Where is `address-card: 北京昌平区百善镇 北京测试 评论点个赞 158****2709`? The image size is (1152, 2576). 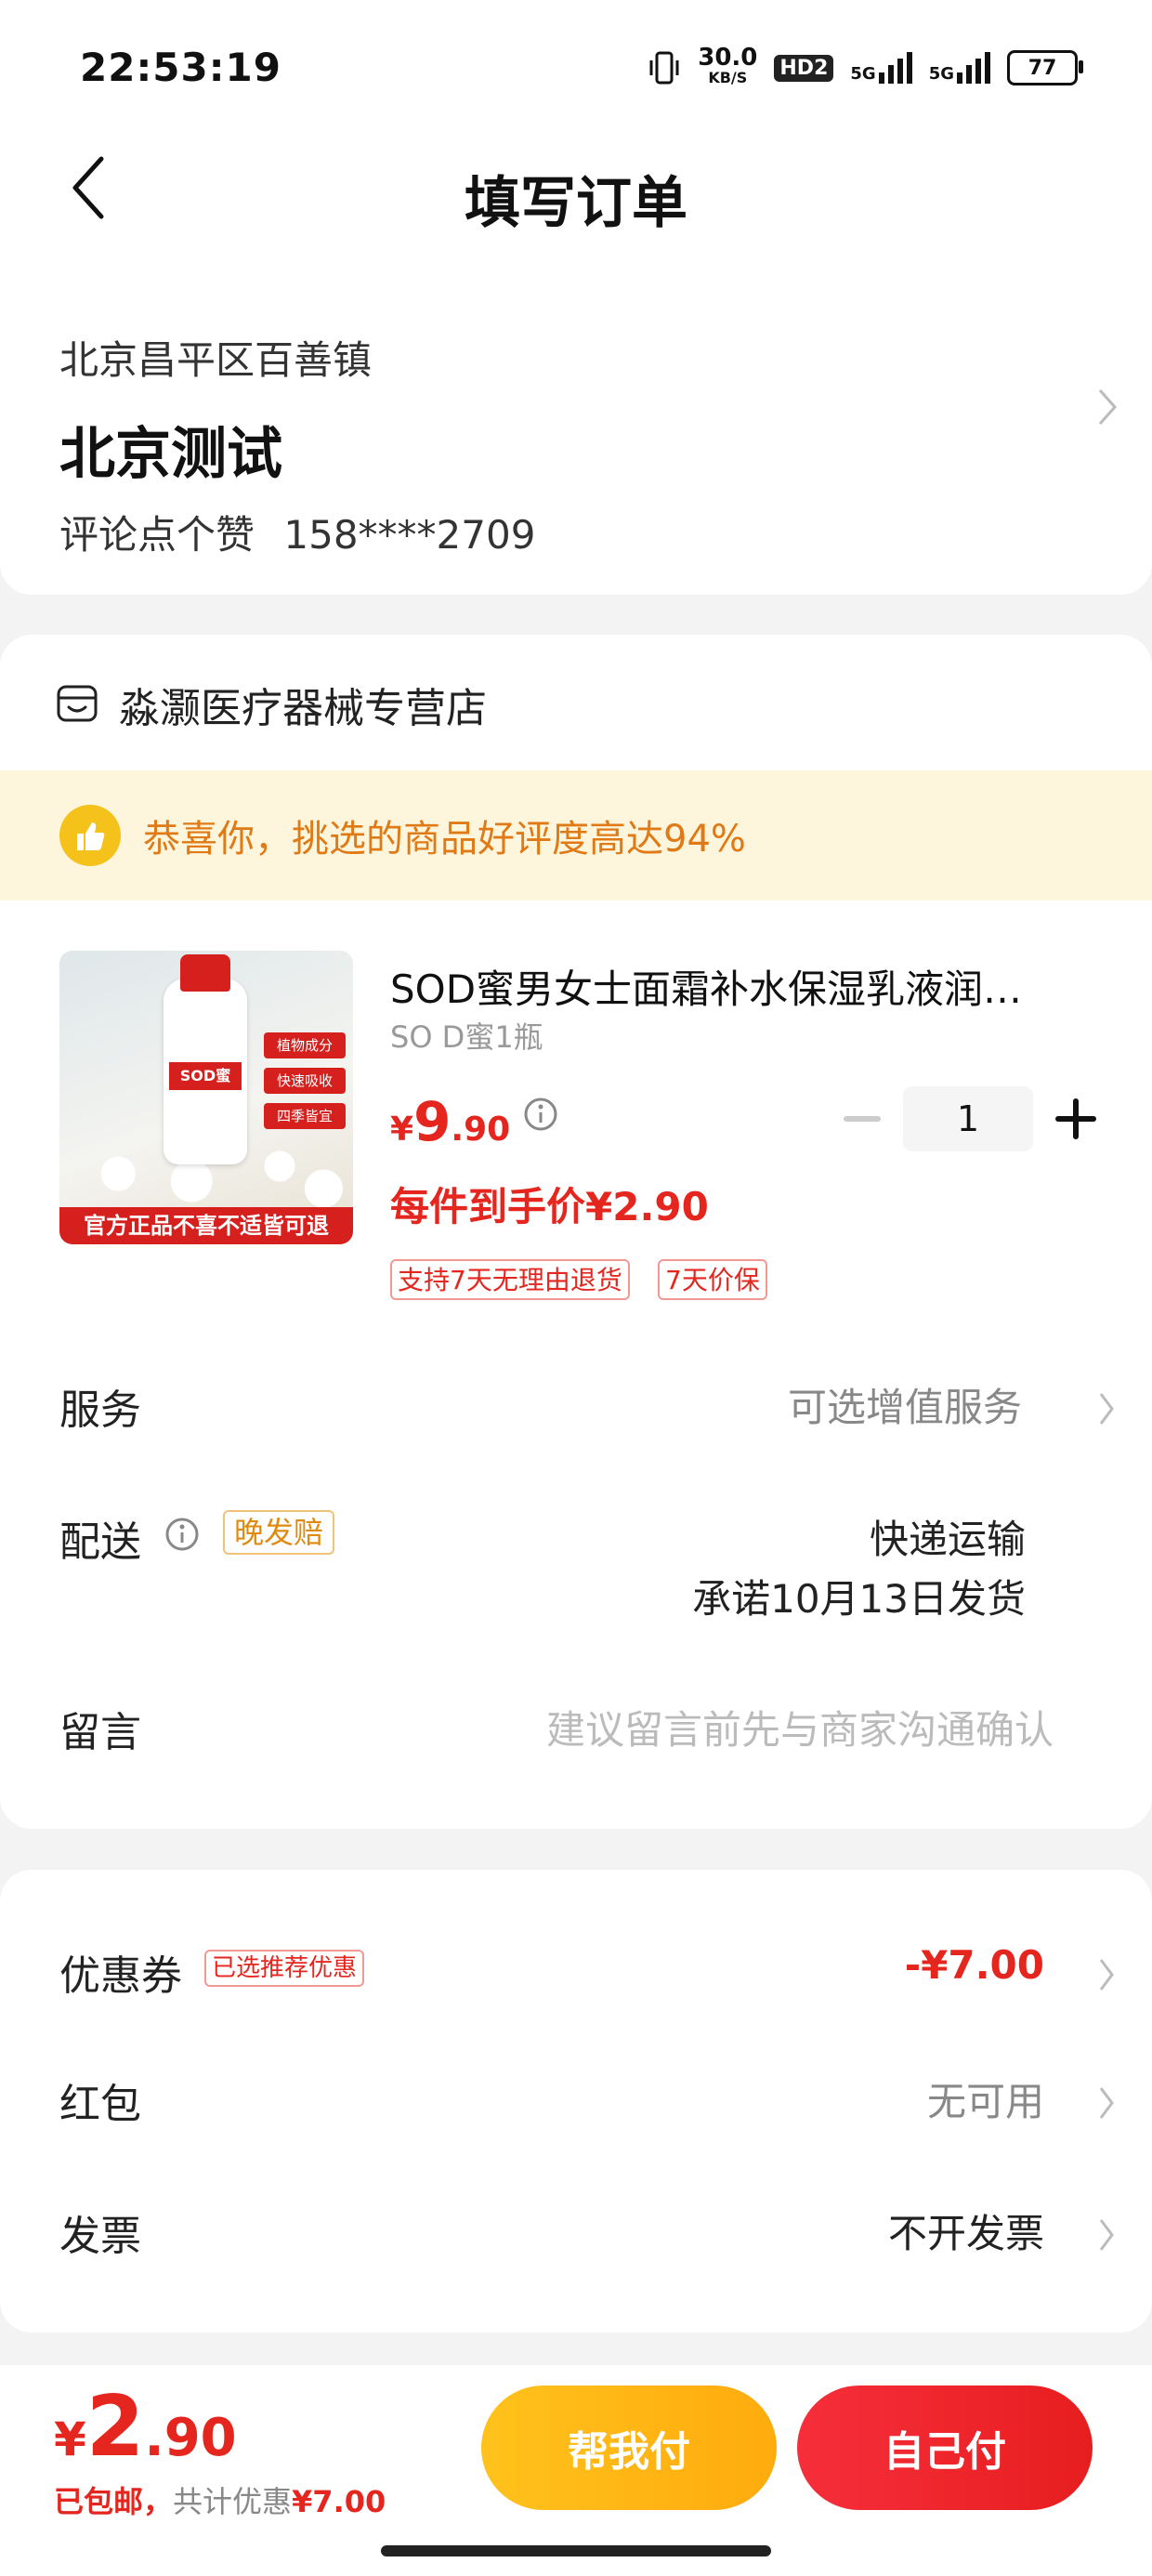 address-card: 北京昌平区百善镇 北京测试 评论点个赞 158****2709 is located at coordinates (576, 418).